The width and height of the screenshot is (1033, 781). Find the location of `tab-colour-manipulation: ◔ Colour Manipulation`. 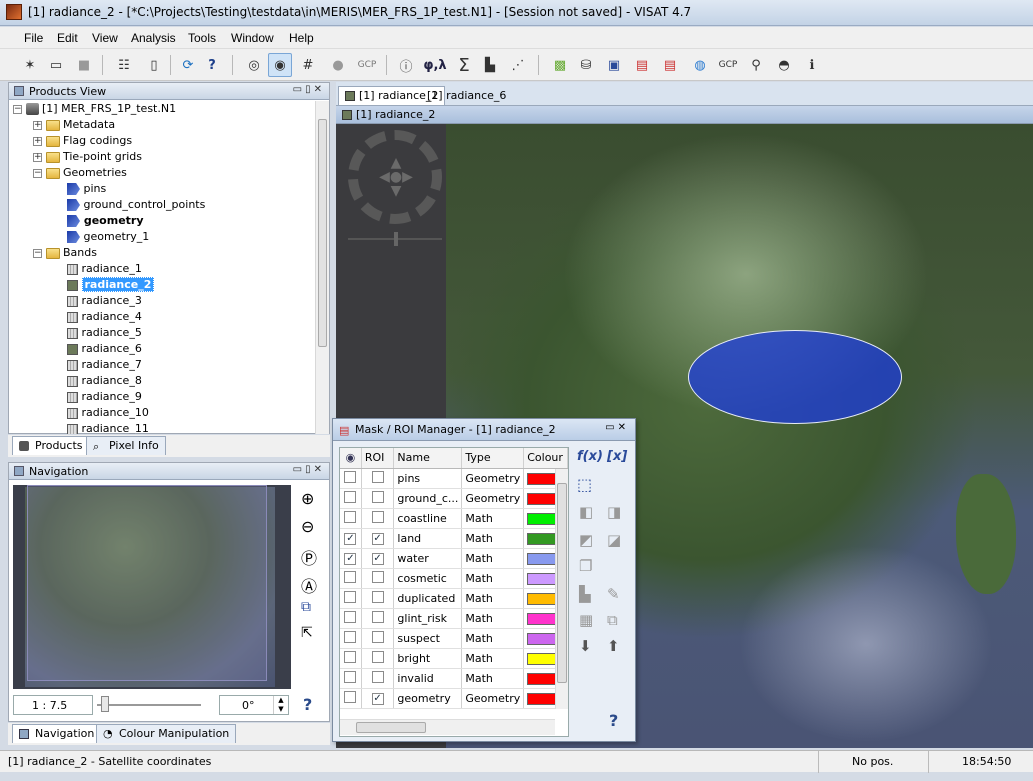

tab-colour-manipulation: ◔ Colour Manipulation is located at coordinates (166, 733).